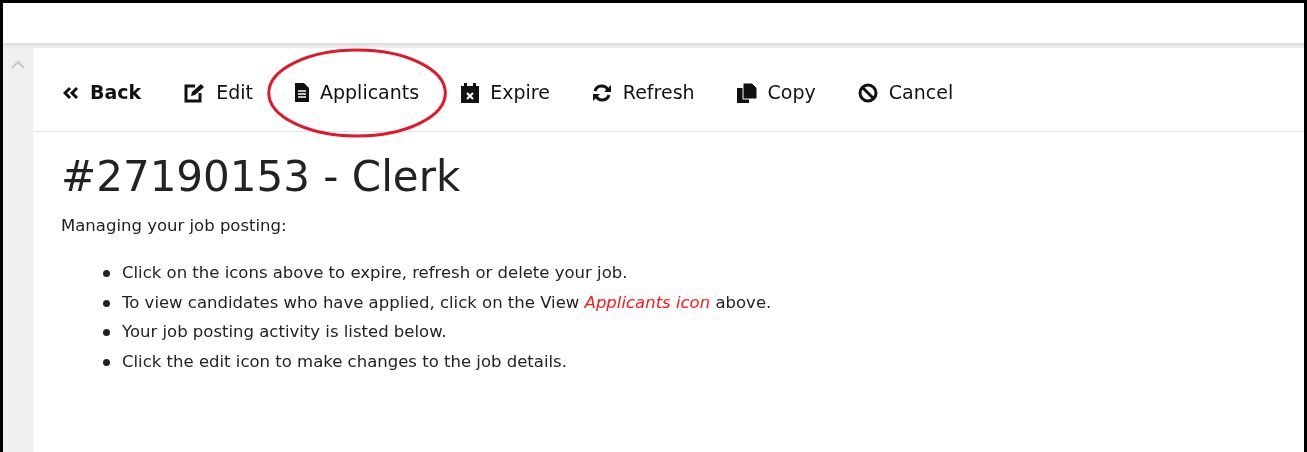  Describe the element at coordinates (505, 92) in the screenshot. I see `toolbar-button: Expire` at that location.